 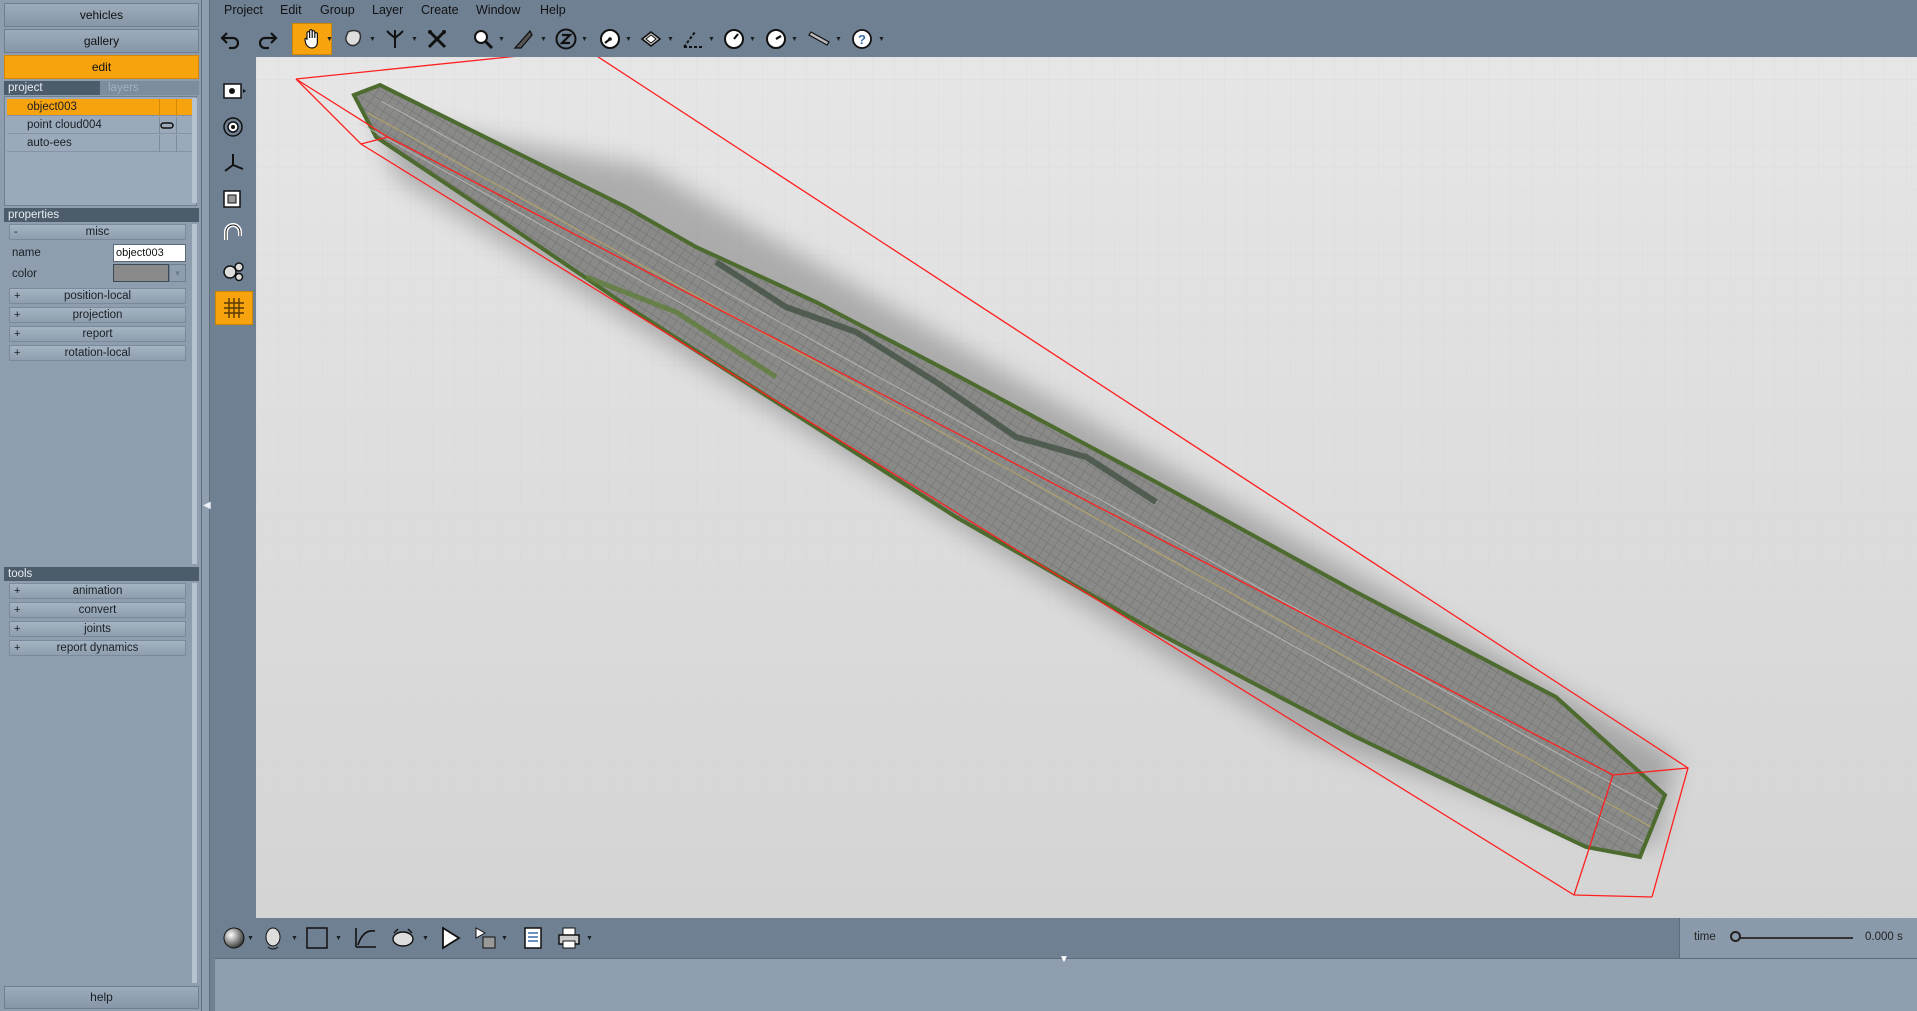 What do you see at coordinates (149, 253) in the screenshot?
I see `name-field` at bounding box center [149, 253].